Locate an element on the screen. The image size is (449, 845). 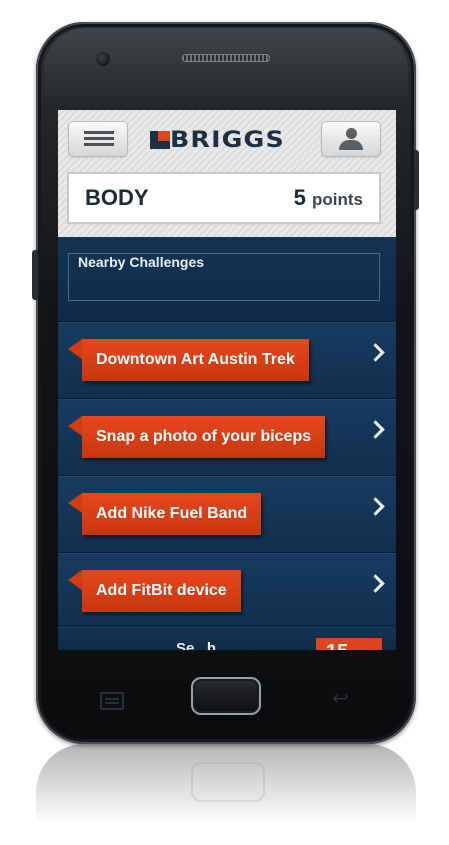
power-button is located at coordinates (416, 180).